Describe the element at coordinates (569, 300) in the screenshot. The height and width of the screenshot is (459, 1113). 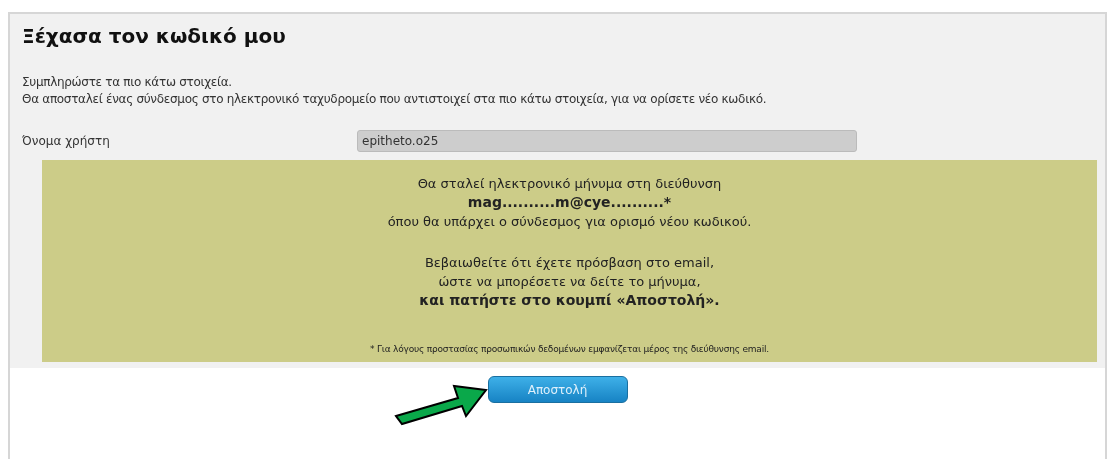
I see `notice-text: και πατήστε στο κουμπί «Αποστολή».` at that location.